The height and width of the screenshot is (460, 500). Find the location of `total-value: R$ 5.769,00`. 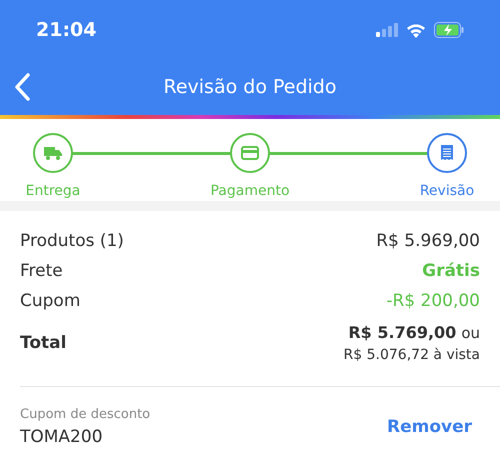

total-value: R$ 5.769,00 is located at coordinates (402, 333).